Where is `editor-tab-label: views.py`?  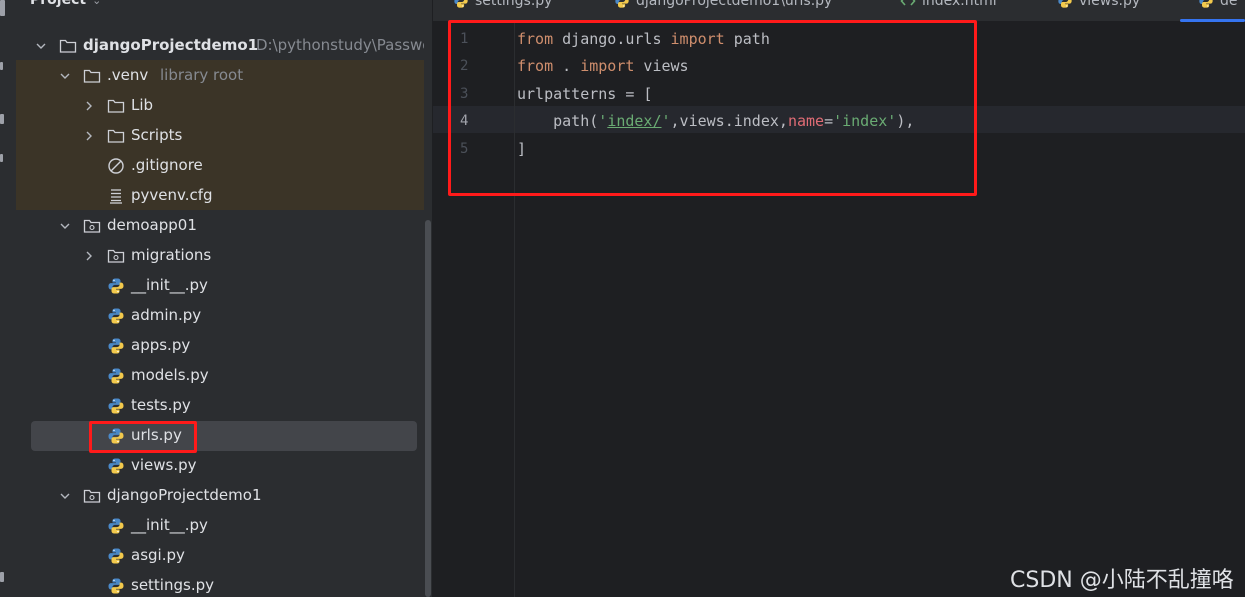 editor-tab-label: views.py is located at coordinates (1110, 4).